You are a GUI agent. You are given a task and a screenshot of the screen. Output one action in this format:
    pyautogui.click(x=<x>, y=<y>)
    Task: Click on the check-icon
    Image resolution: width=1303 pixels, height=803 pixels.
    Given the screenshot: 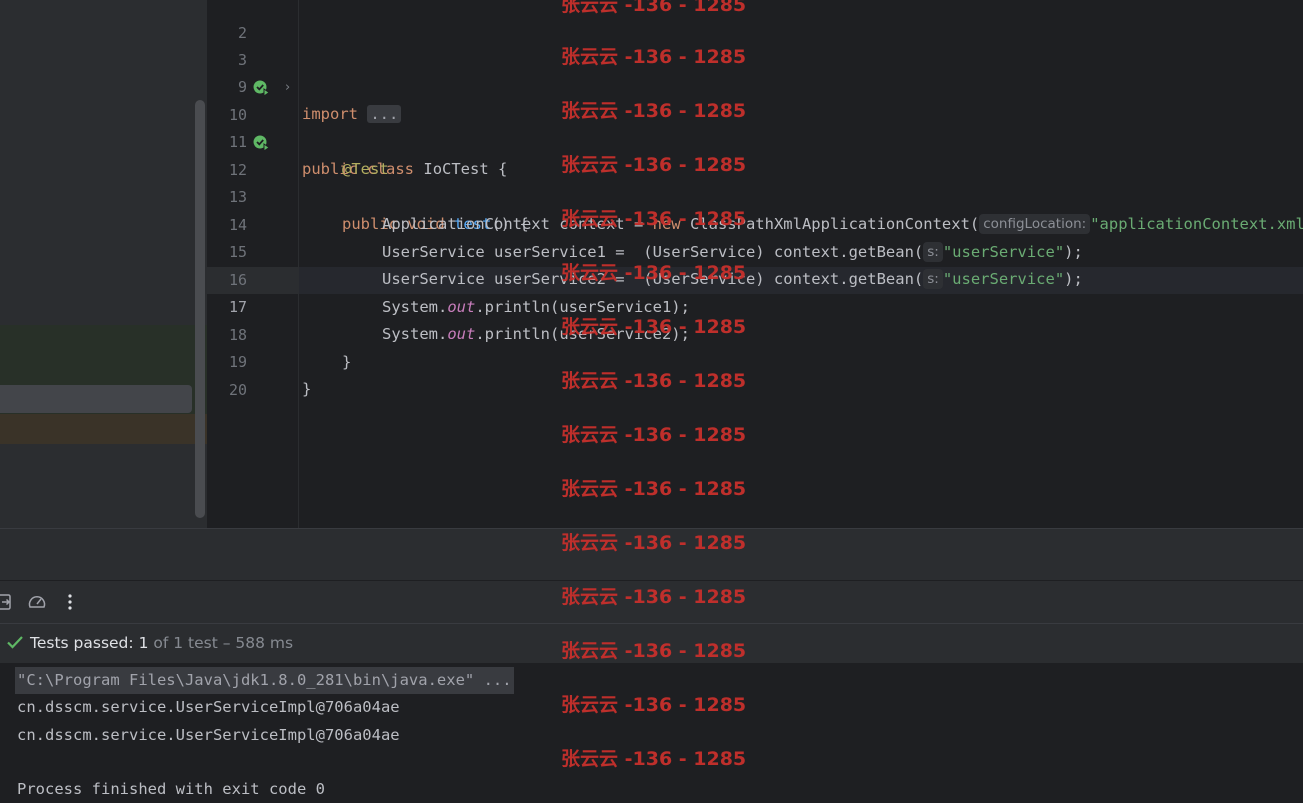 What is the action you would take?
    pyautogui.click(x=15, y=642)
    